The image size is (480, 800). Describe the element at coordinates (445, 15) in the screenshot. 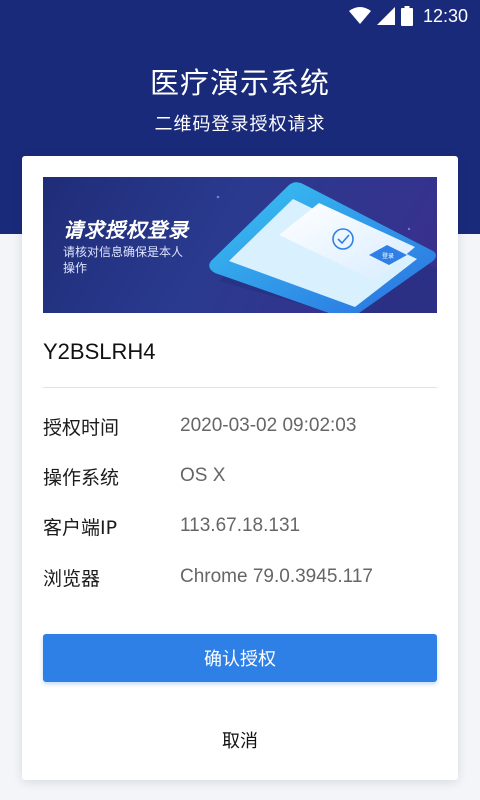

I see `status-time: 12:30` at that location.